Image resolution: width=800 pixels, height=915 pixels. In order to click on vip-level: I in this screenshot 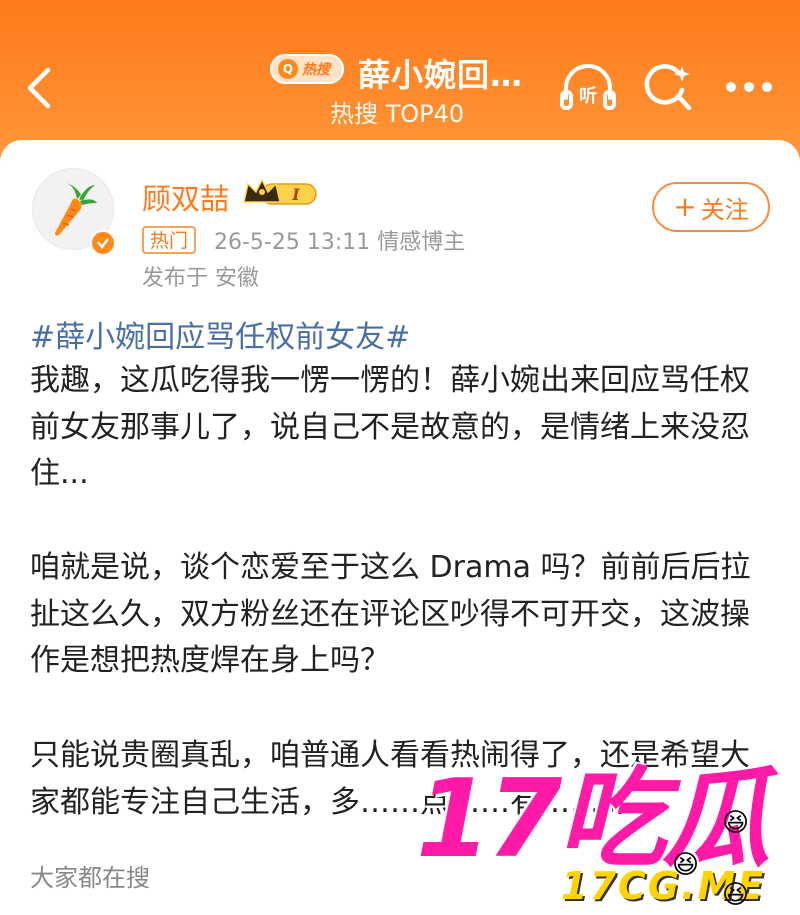, I will do `click(295, 194)`.